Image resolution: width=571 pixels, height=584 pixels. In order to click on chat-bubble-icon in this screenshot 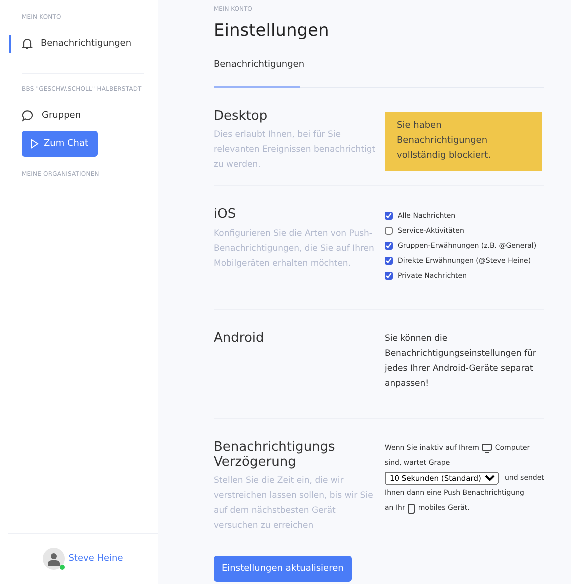, I will do `click(28, 116)`.